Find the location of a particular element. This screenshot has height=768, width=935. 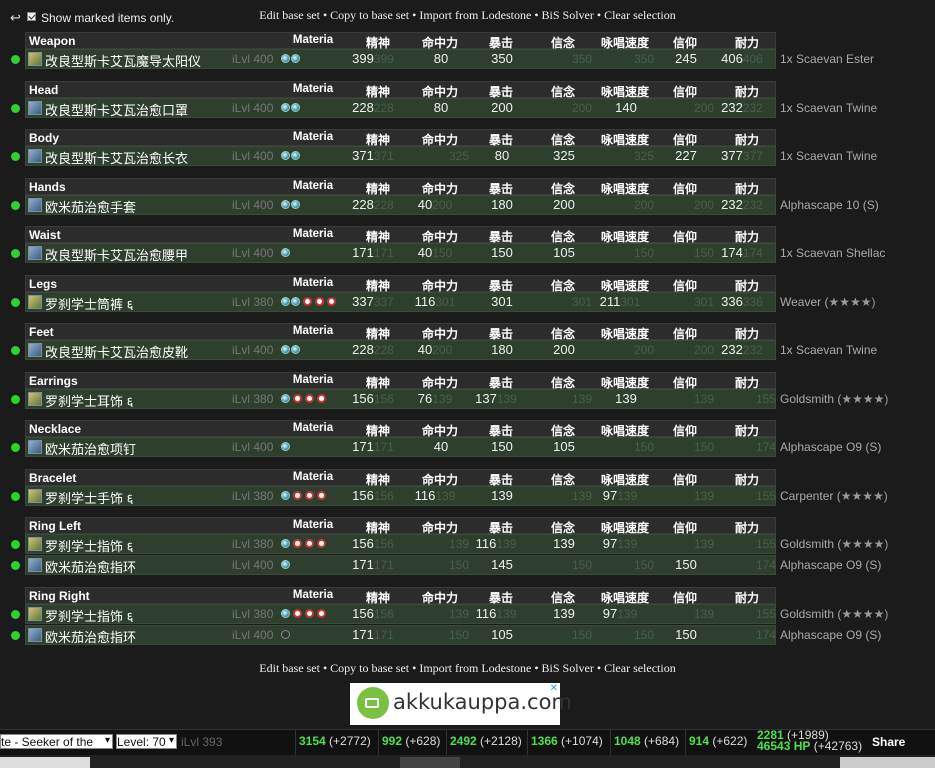

item-name: 欧米茄治愈项钉 is located at coordinates (90, 448).